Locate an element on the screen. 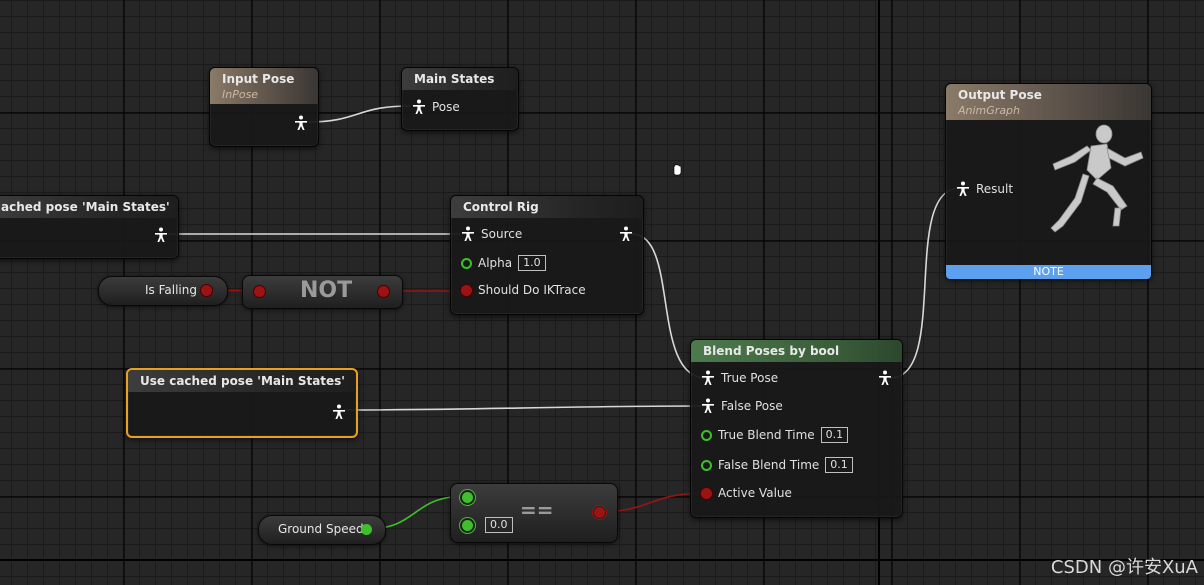 Image resolution: width=1204 pixels, height=585 pixels. blend-true-pose-label: True Pose is located at coordinates (750, 378).